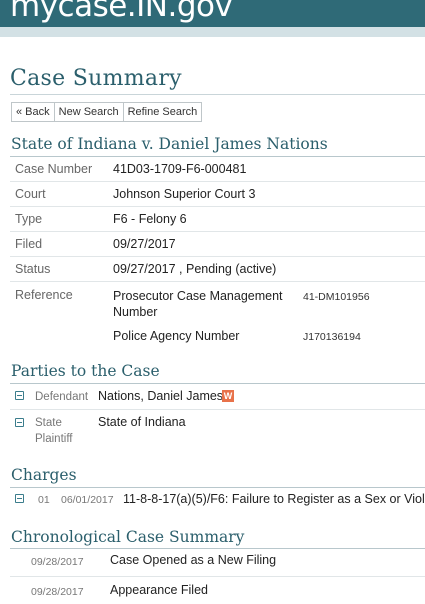 This screenshot has width=425, height=604. I want to click on warrant-badge-icon: W, so click(228, 396).